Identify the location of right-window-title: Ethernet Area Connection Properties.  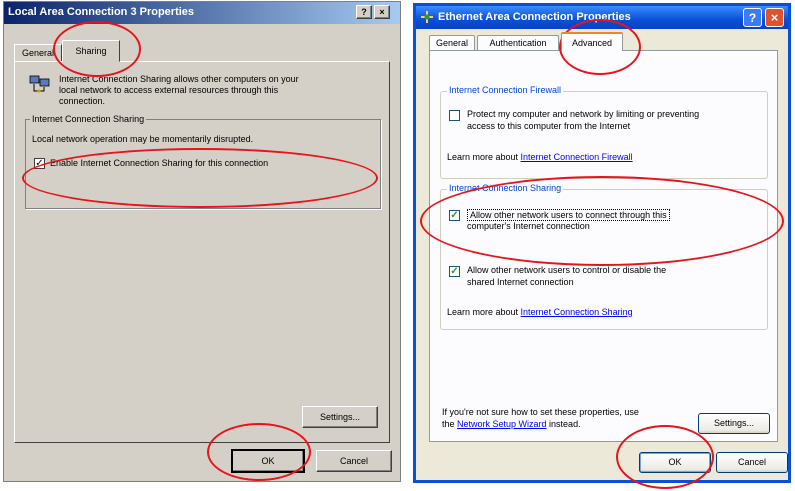
(534, 17).